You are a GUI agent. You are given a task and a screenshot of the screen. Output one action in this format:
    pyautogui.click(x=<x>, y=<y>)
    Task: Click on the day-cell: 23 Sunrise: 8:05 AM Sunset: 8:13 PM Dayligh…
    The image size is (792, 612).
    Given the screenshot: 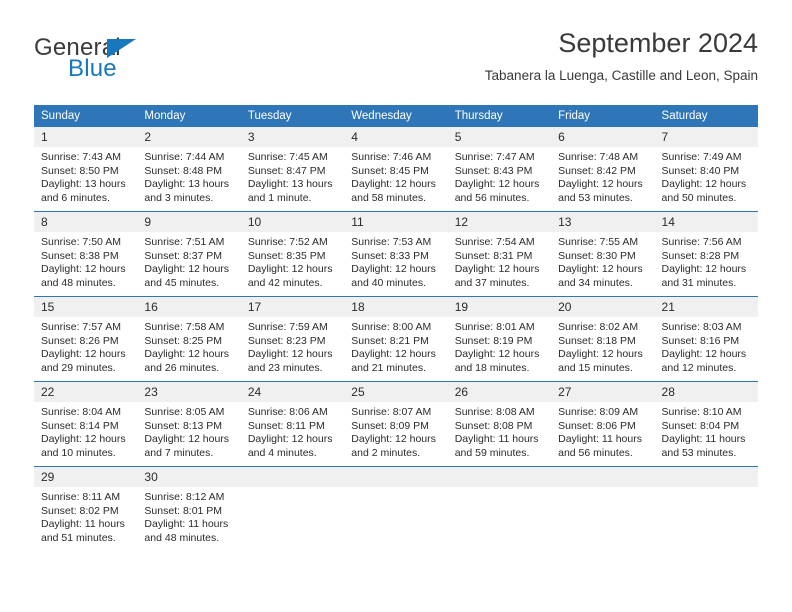 What is the action you would take?
    pyautogui.click(x=189, y=424)
    